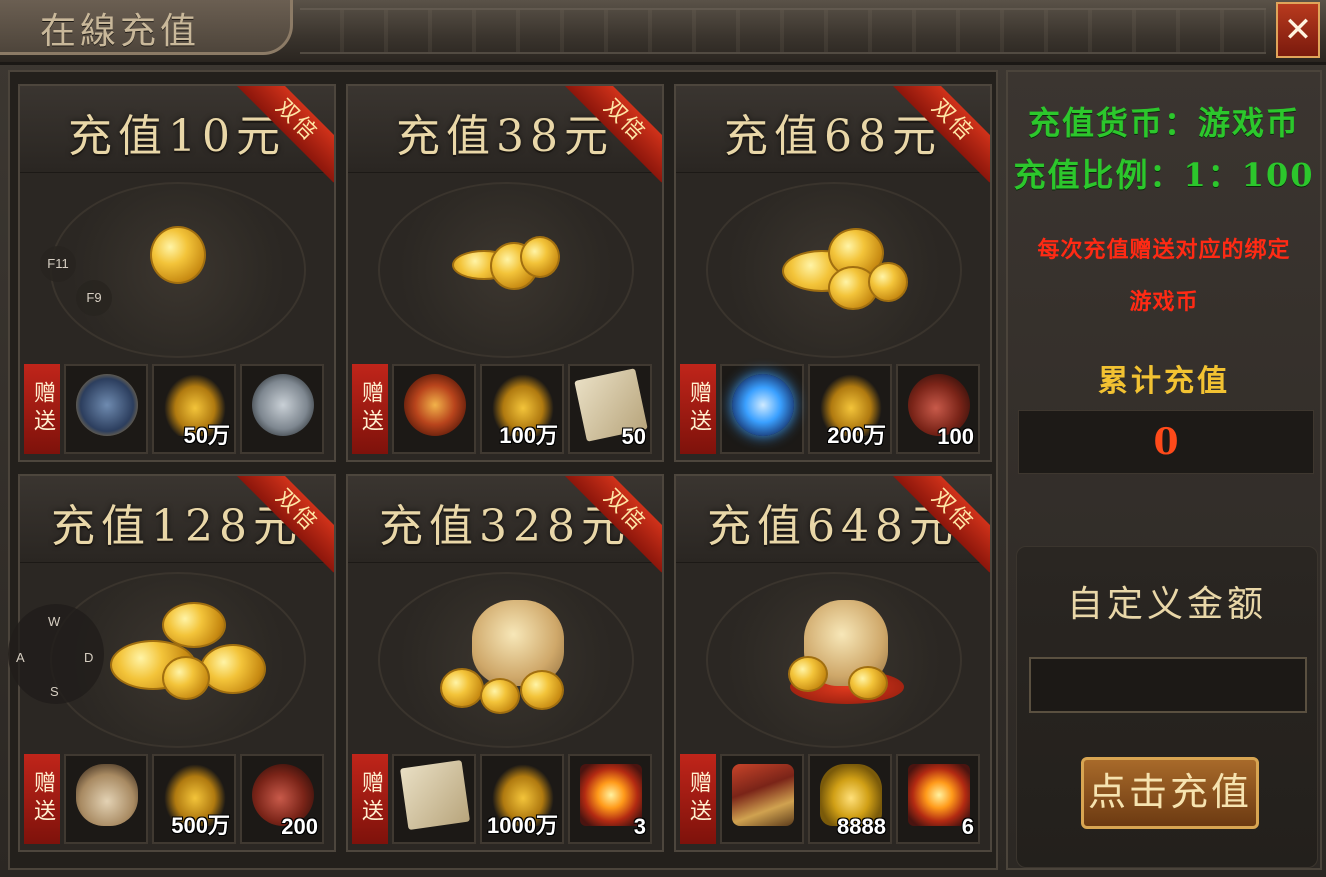 Image resolution: width=1326 pixels, height=877 pixels. I want to click on title-plate: 在線充值, so click(146, 27).